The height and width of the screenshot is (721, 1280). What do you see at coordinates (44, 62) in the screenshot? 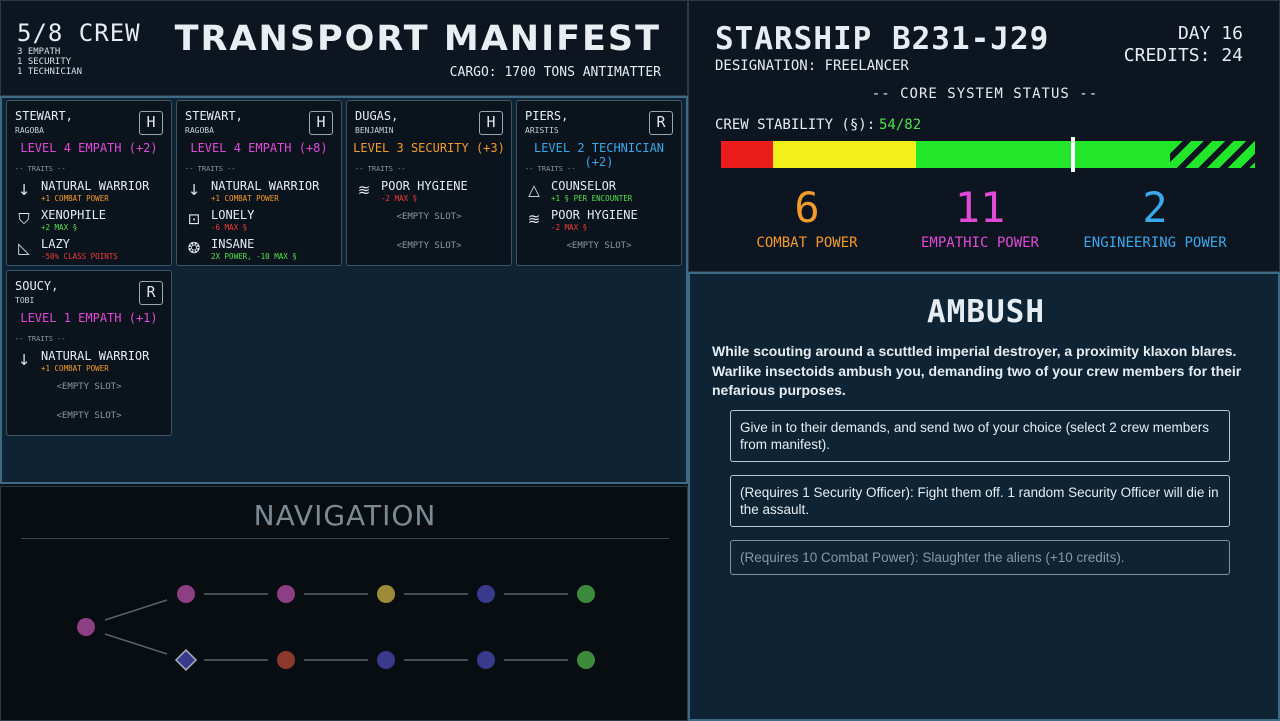
I see `breakdown-security: 1 SECURITY` at bounding box center [44, 62].